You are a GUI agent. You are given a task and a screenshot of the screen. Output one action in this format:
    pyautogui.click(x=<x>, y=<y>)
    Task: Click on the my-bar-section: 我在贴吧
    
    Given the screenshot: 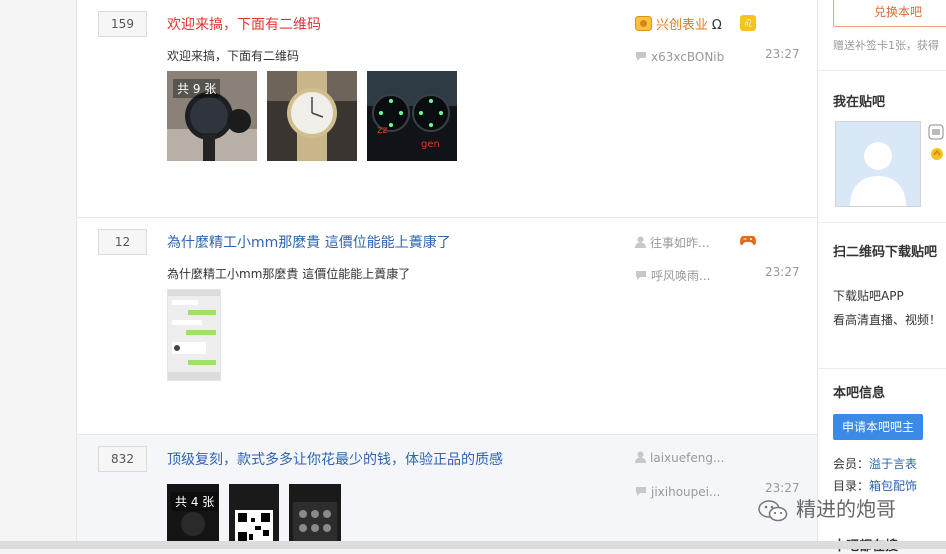 What is the action you would take?
    pyautogui.click(x=882, y=147)
    